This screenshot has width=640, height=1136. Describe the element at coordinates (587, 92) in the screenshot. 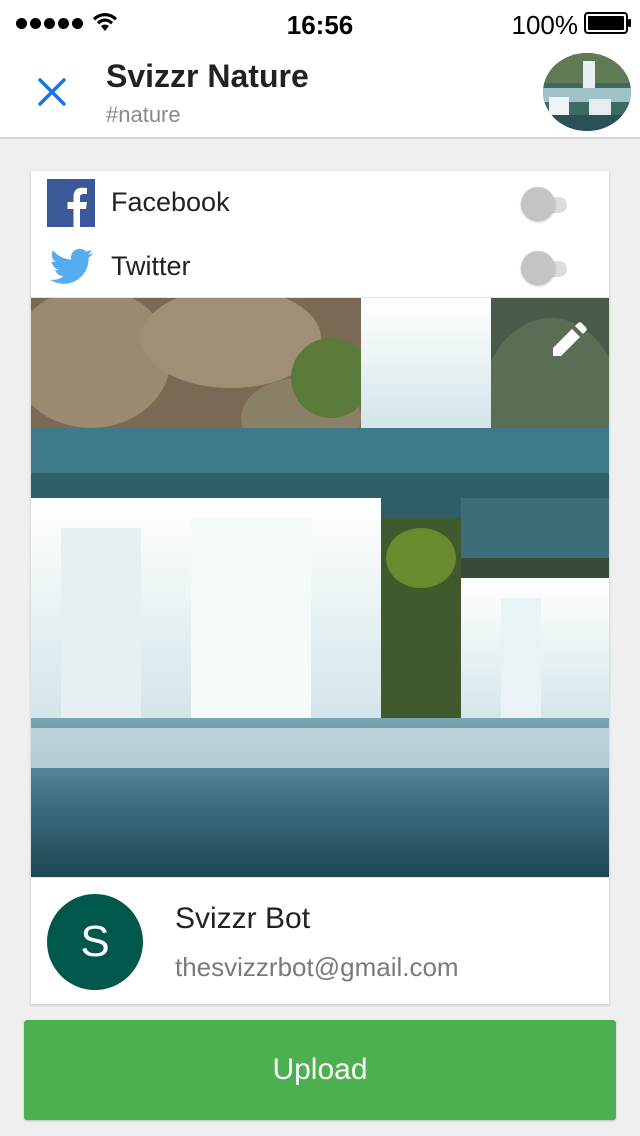

I see `channel-avatar` at that location.